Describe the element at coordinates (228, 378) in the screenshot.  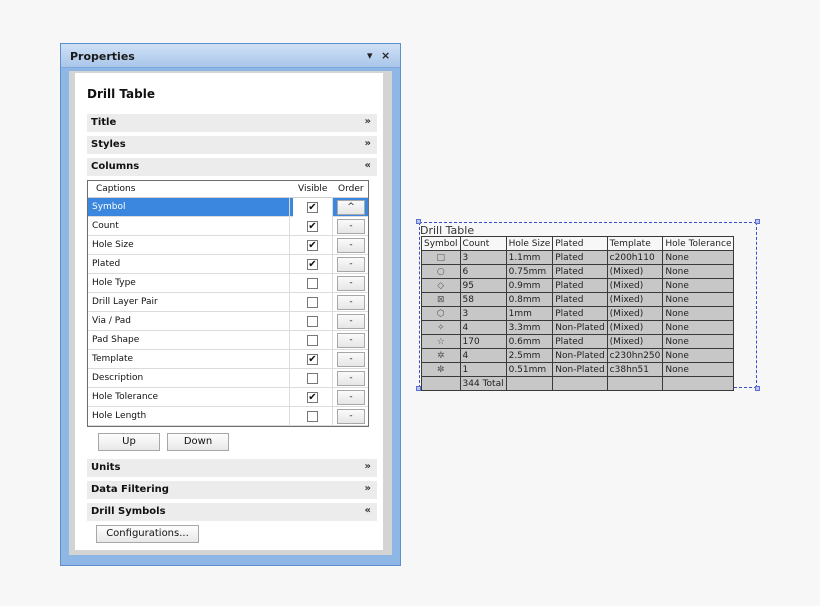
I see `column-row: Description -` at that location.